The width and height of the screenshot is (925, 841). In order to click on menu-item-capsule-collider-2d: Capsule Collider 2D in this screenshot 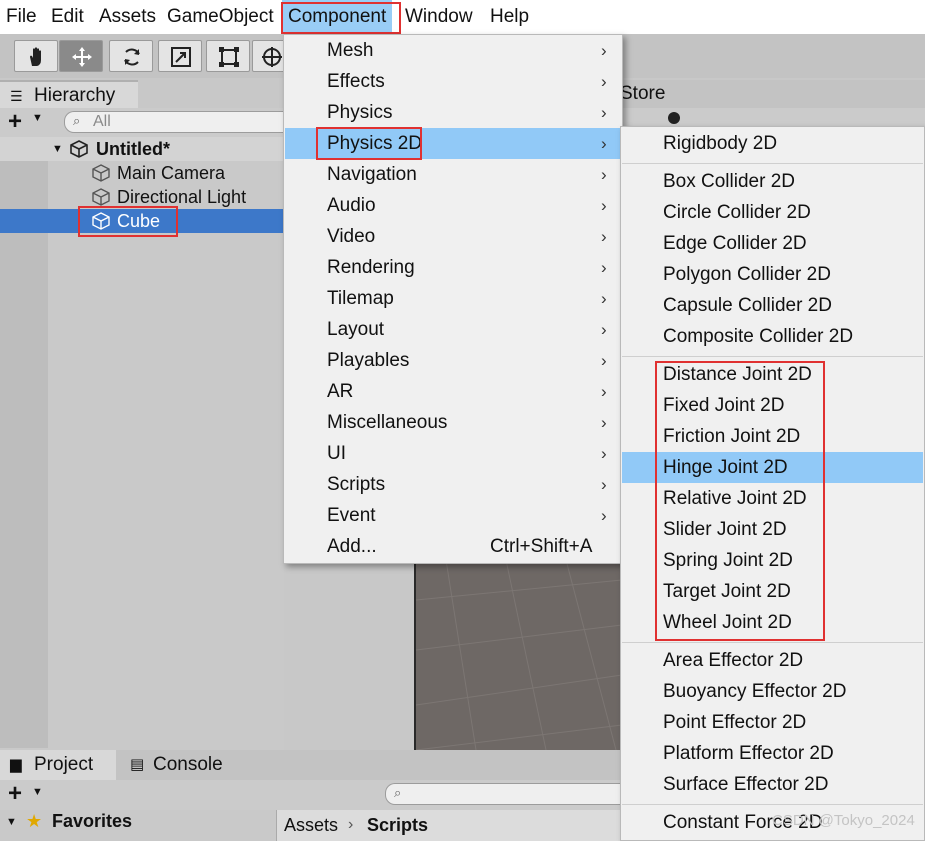, I will do `click(772, 305)`.